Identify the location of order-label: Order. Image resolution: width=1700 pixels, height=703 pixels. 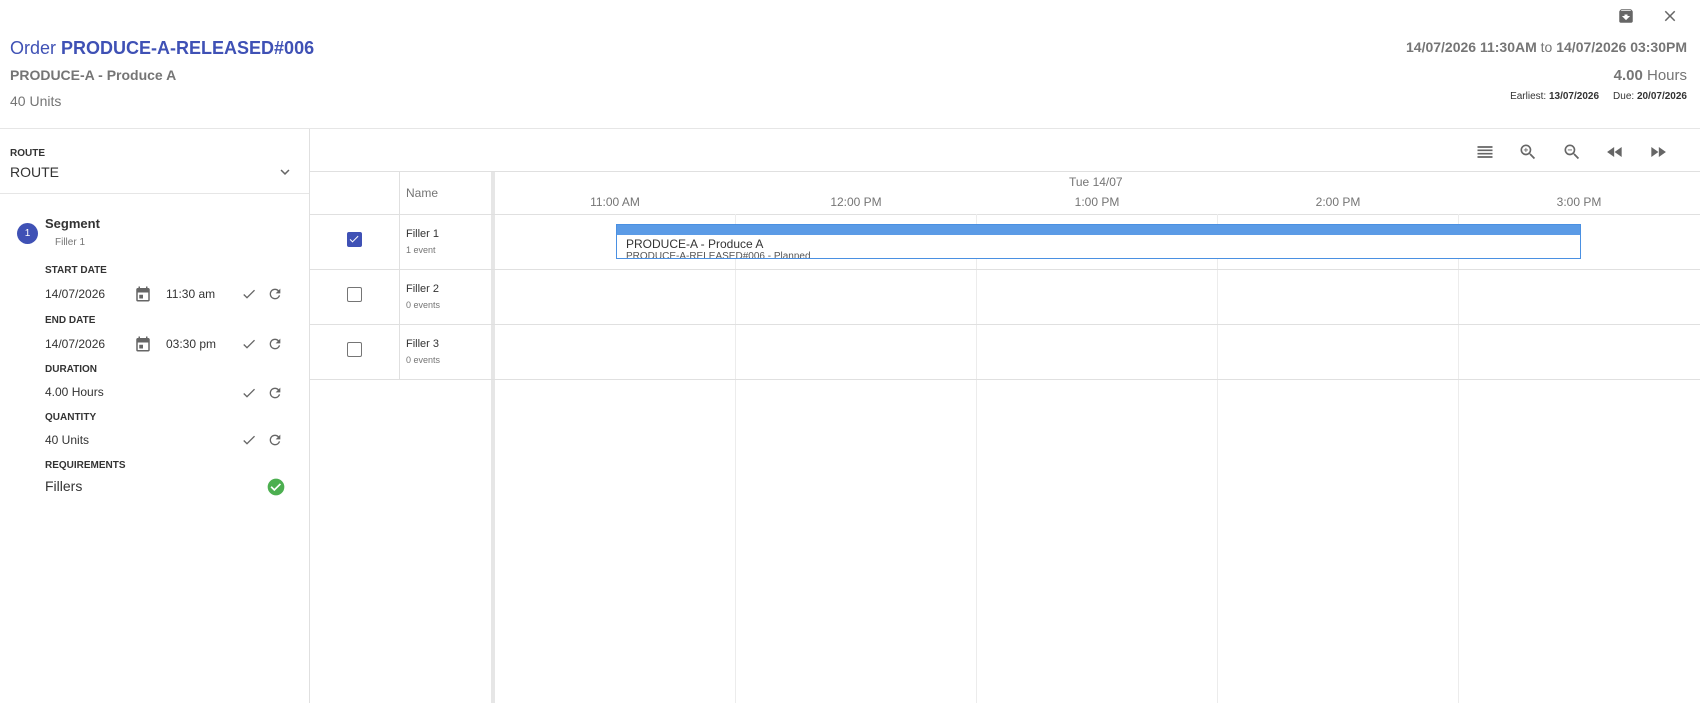
(33, 48).